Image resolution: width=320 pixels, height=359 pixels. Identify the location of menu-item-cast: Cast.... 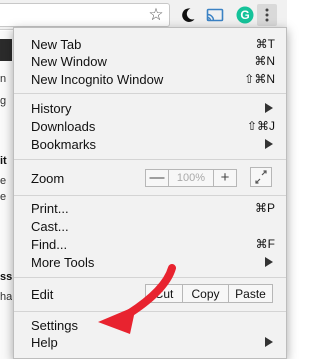
(150, 226).